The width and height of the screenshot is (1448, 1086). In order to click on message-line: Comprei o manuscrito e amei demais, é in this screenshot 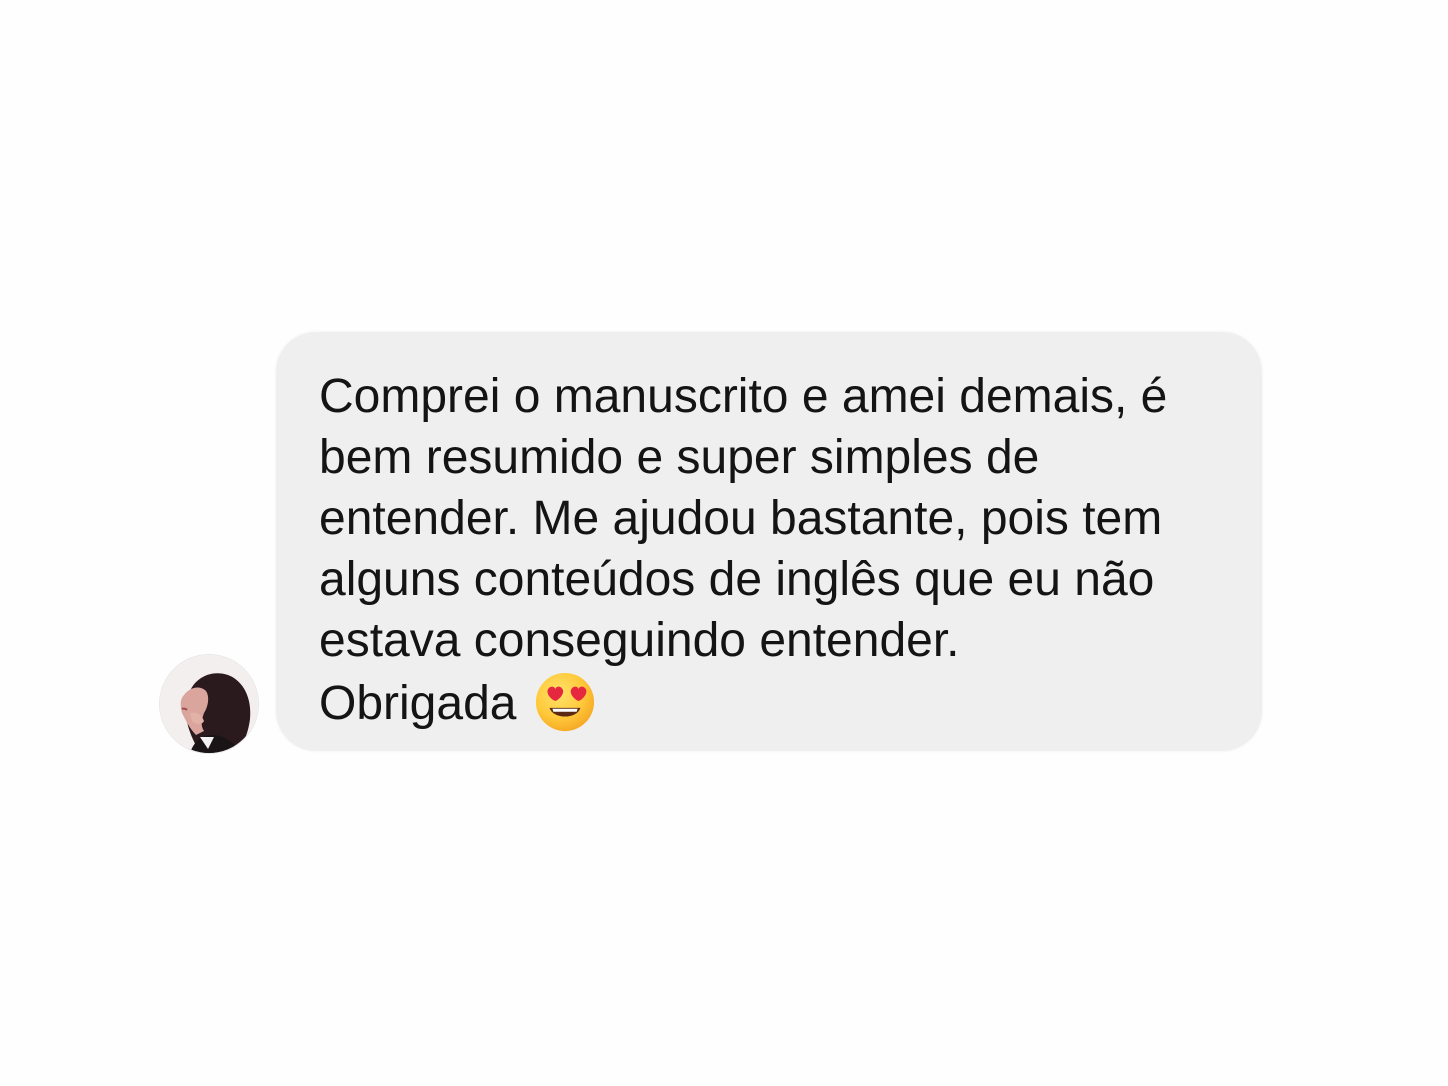, I will do `click(743, 396)`.